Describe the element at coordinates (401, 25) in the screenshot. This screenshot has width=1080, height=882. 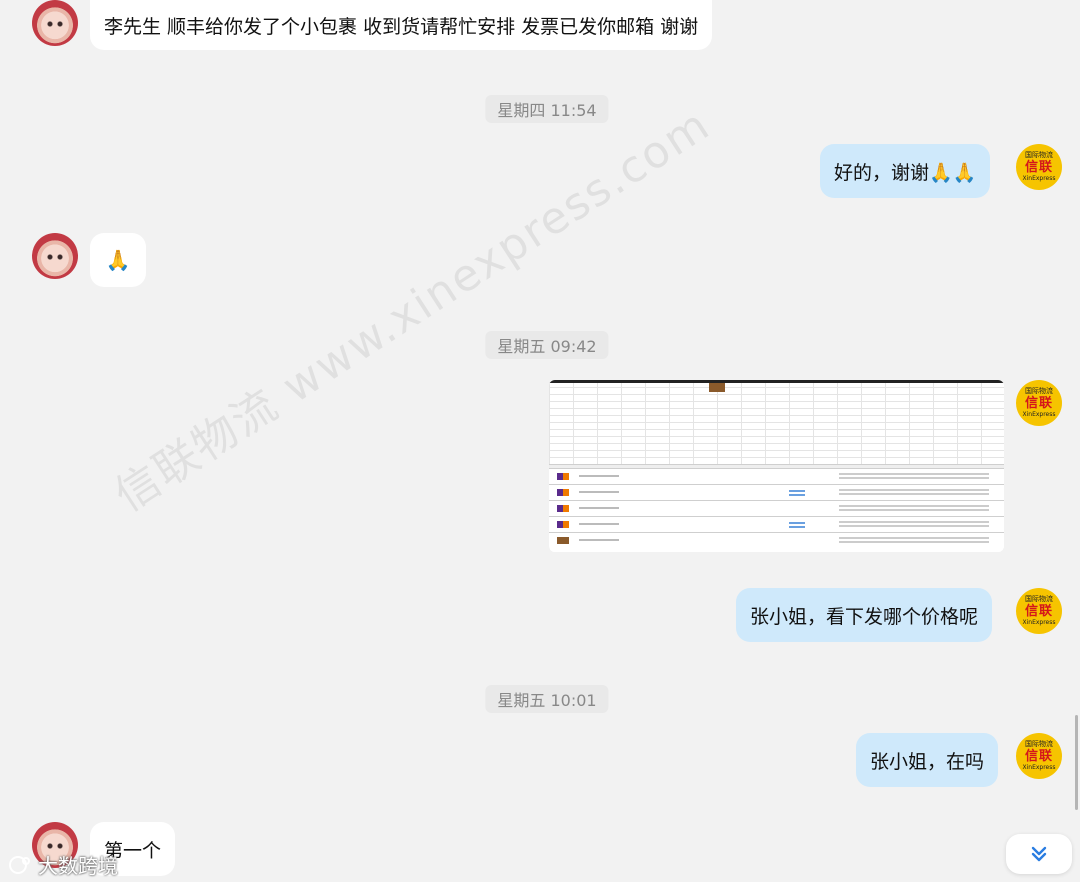
I see `message-bubble-incoming: 李先生 顺丰给你发了个小包裹 收到货请帮忙安排 发票已发你邮箱 谢谢` at that location.